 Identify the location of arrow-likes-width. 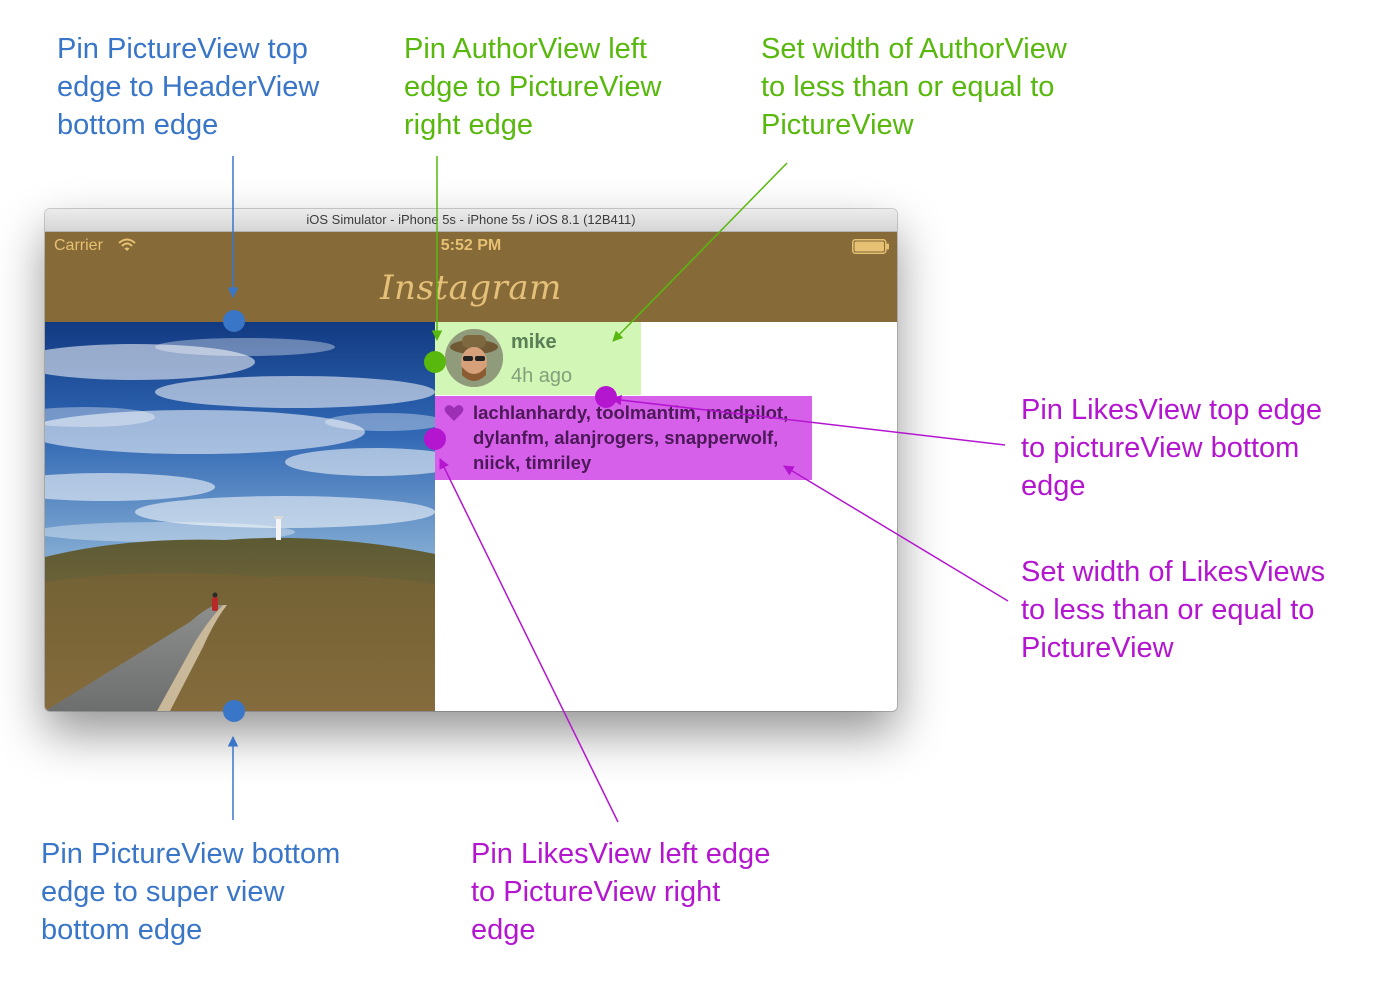
(896, 533).